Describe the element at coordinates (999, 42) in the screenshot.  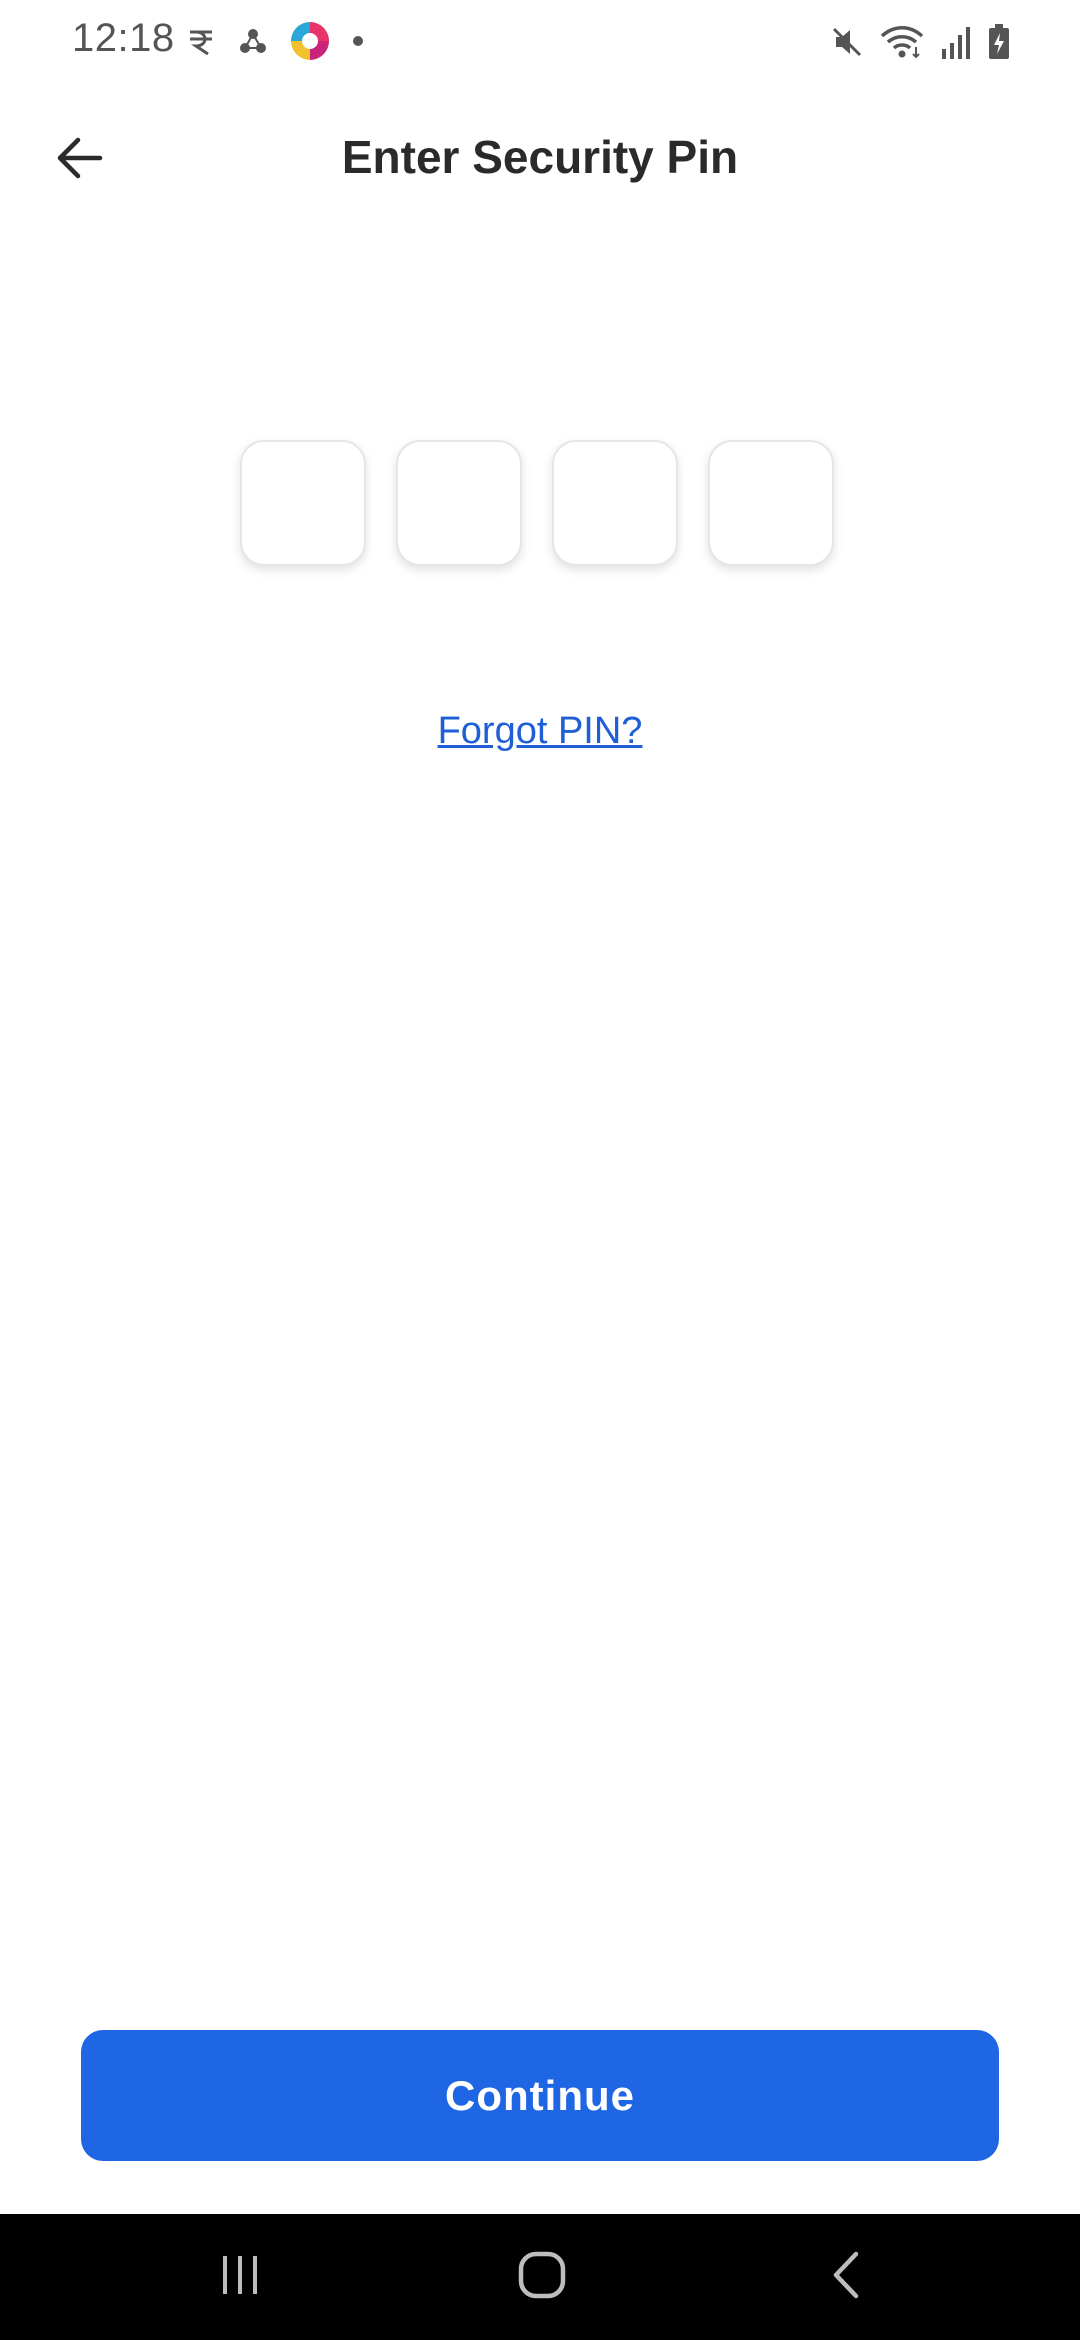
I see `battery-icon` at that location.